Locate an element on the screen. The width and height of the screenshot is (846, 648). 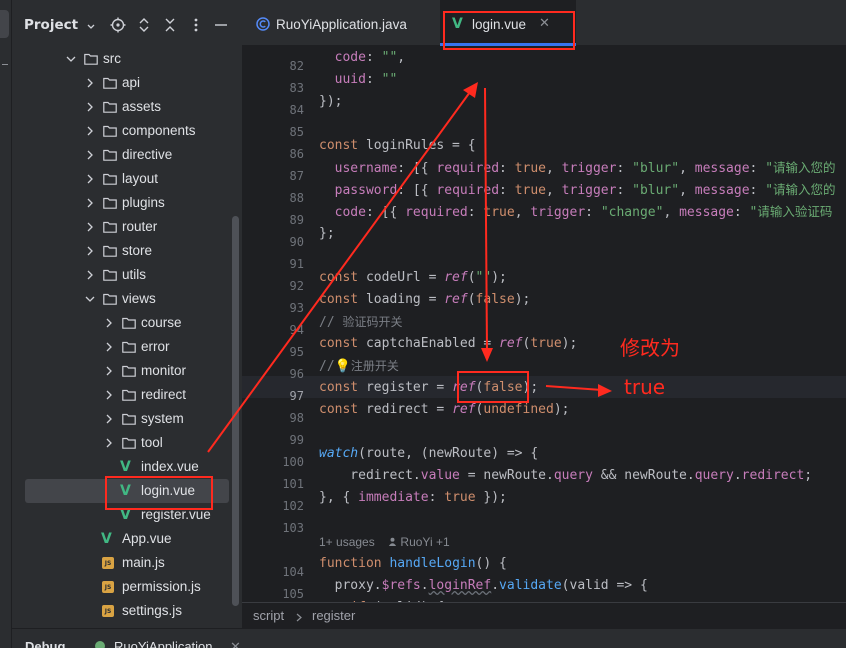
line-number: 91 is located at coordinates (284, 264).